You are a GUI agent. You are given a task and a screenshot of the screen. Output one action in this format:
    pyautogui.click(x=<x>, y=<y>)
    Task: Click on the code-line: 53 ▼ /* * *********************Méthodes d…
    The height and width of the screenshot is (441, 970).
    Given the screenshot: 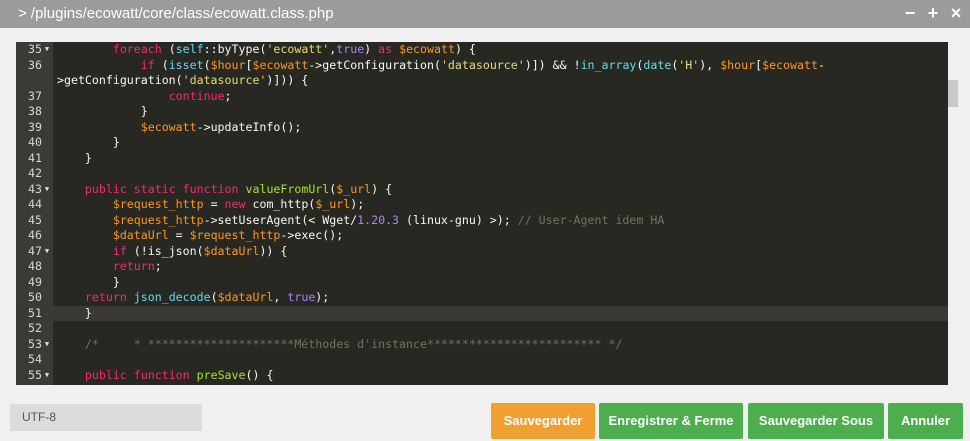 What is the action you would take?
    pyautogui.click(x=482, y=345)
    